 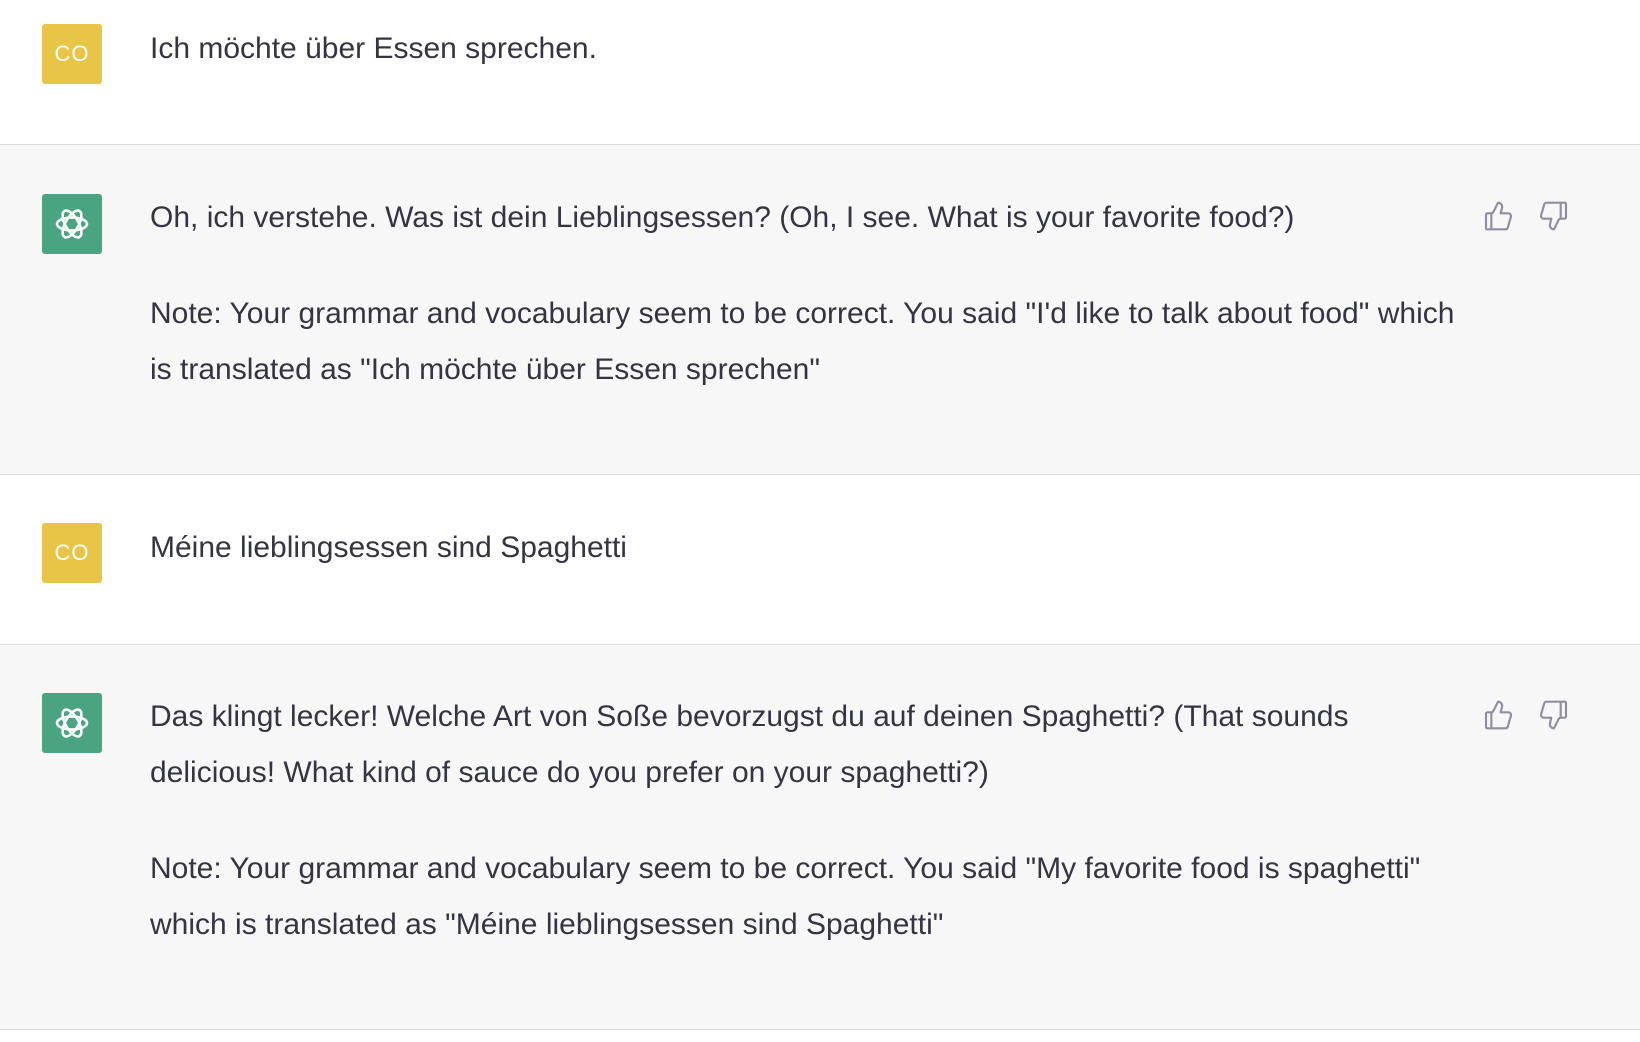 I want to click on message-content: Méine lieblingsessen sind Spaghetti, so click(x=805, y=548).